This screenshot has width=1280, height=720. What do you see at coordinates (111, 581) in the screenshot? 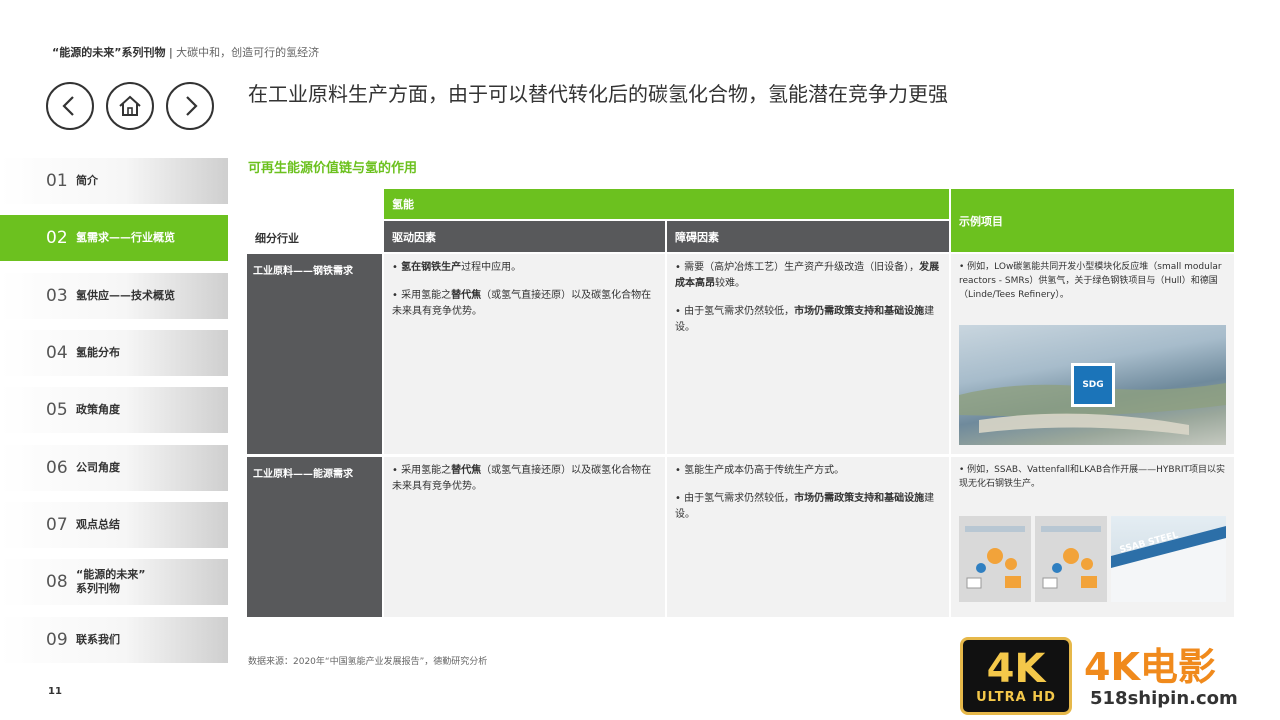
I see `sidebar-item-label: “能源的未来” 系列刊物` at bounding box center [111, 581].